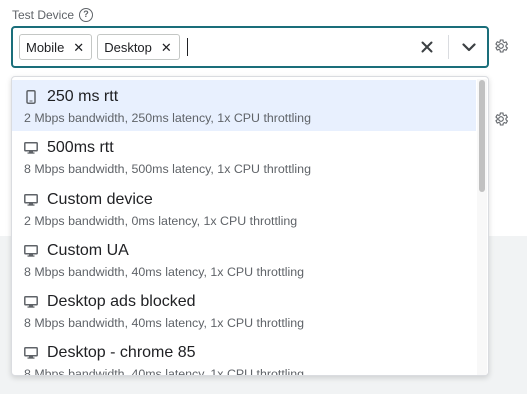 This screenshot has height=394, width=527. I want to click on text-cursor, so click(187, 47).